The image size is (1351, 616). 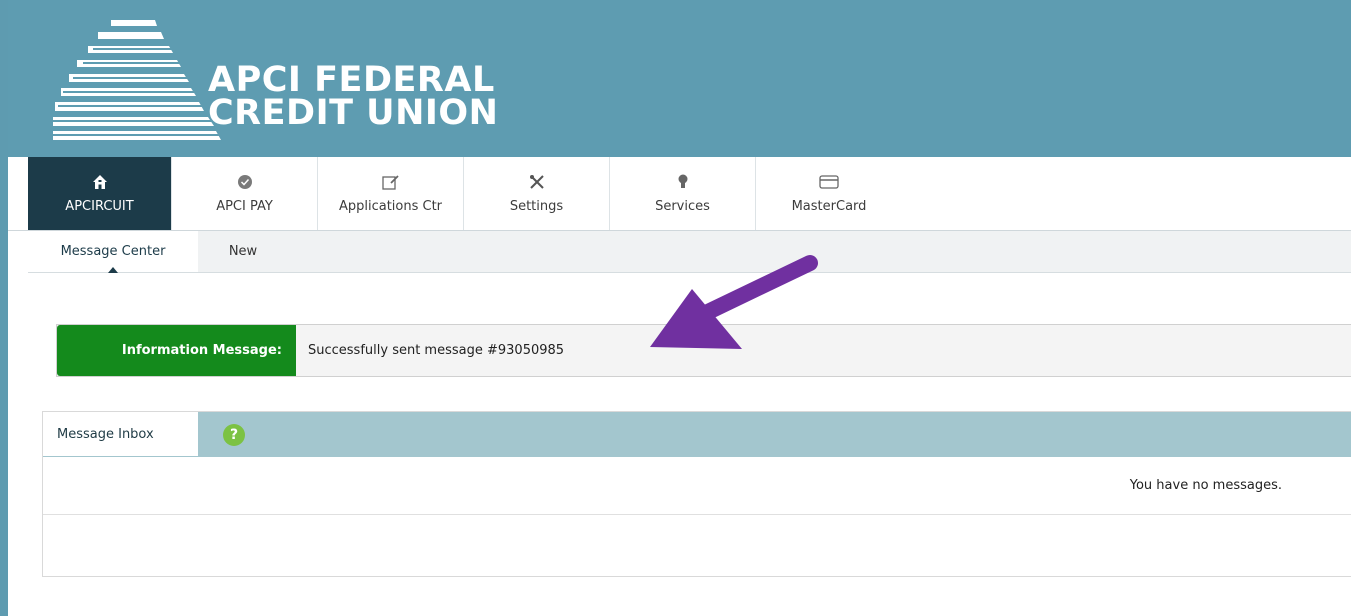 I want to click on information-message-text: Successfully sent message #93050985, so click(x=436, y=350).